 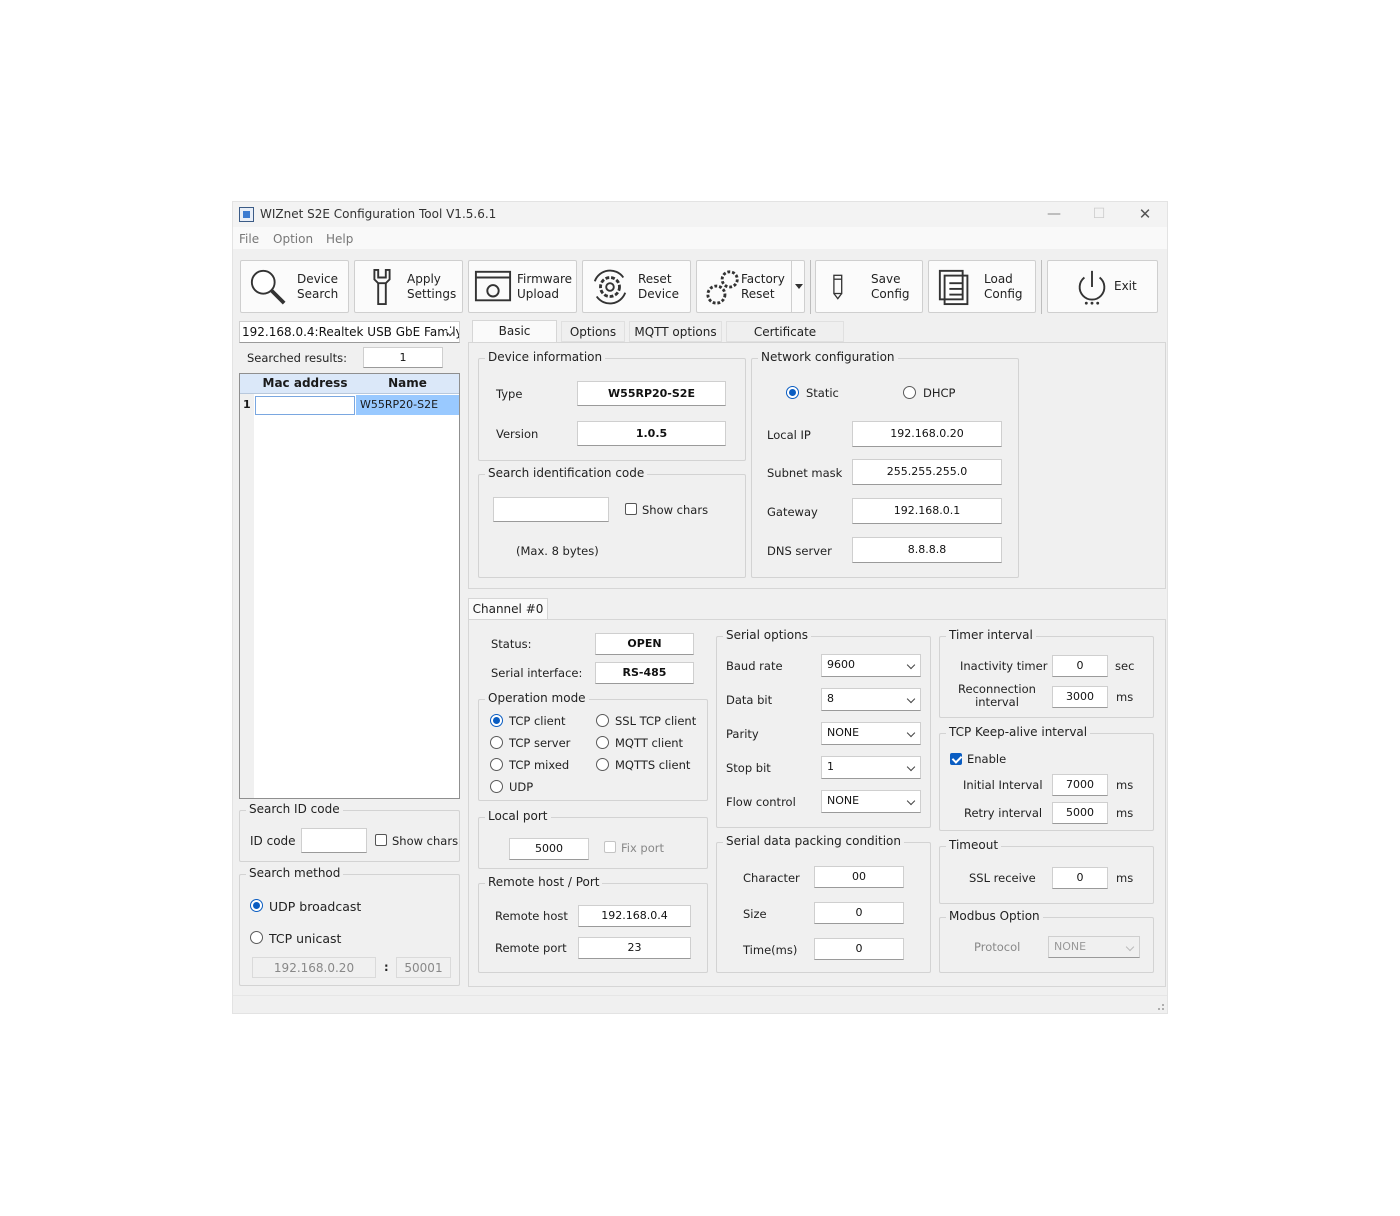 I want to click on close-button: ✕, so click(x=1145, y=214).